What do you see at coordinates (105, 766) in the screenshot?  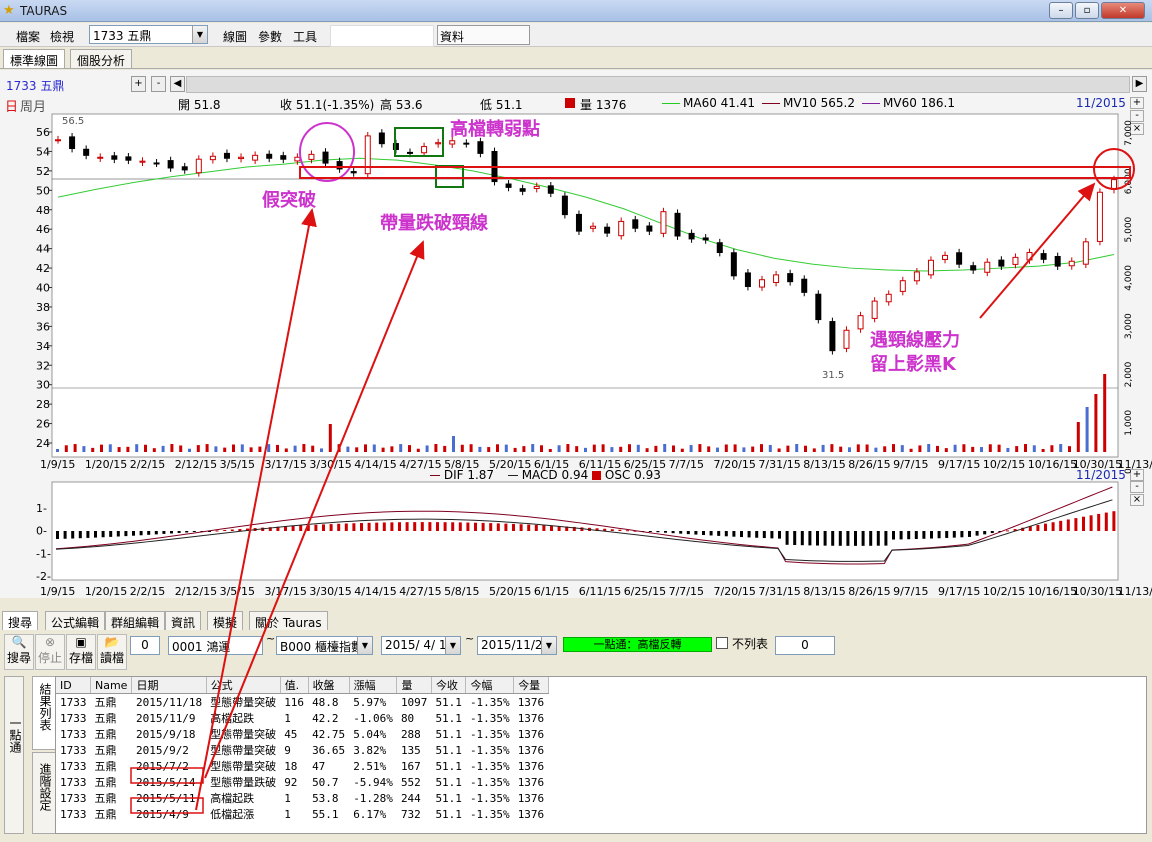 I see `table-cell: 五鼎` at bounding box center [105, 766].